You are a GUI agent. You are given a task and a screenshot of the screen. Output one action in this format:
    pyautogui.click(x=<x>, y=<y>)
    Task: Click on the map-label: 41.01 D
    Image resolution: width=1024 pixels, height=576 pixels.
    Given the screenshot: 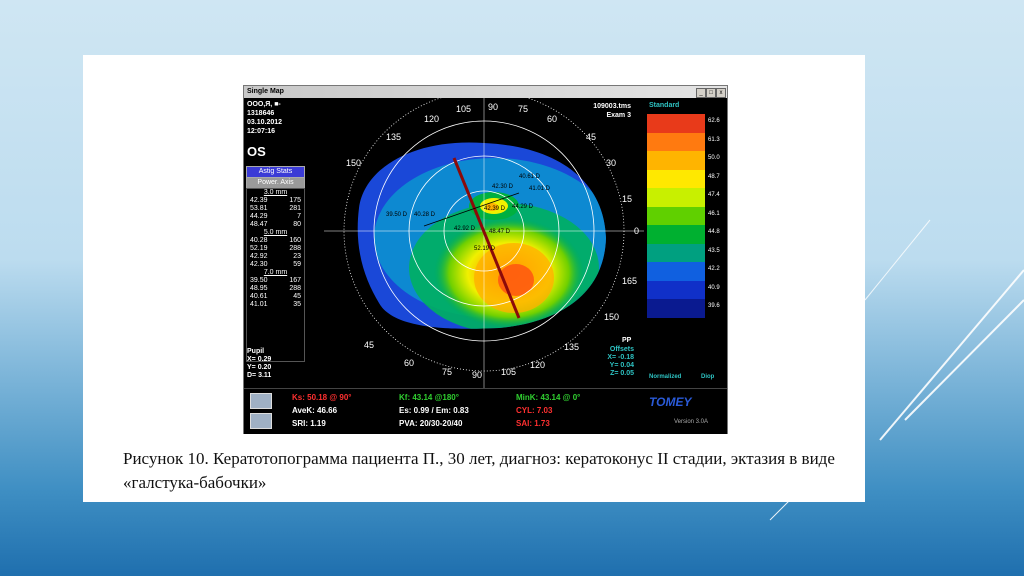 What is the action you would take?
    pyautogui.click(x=540, y=189)
    